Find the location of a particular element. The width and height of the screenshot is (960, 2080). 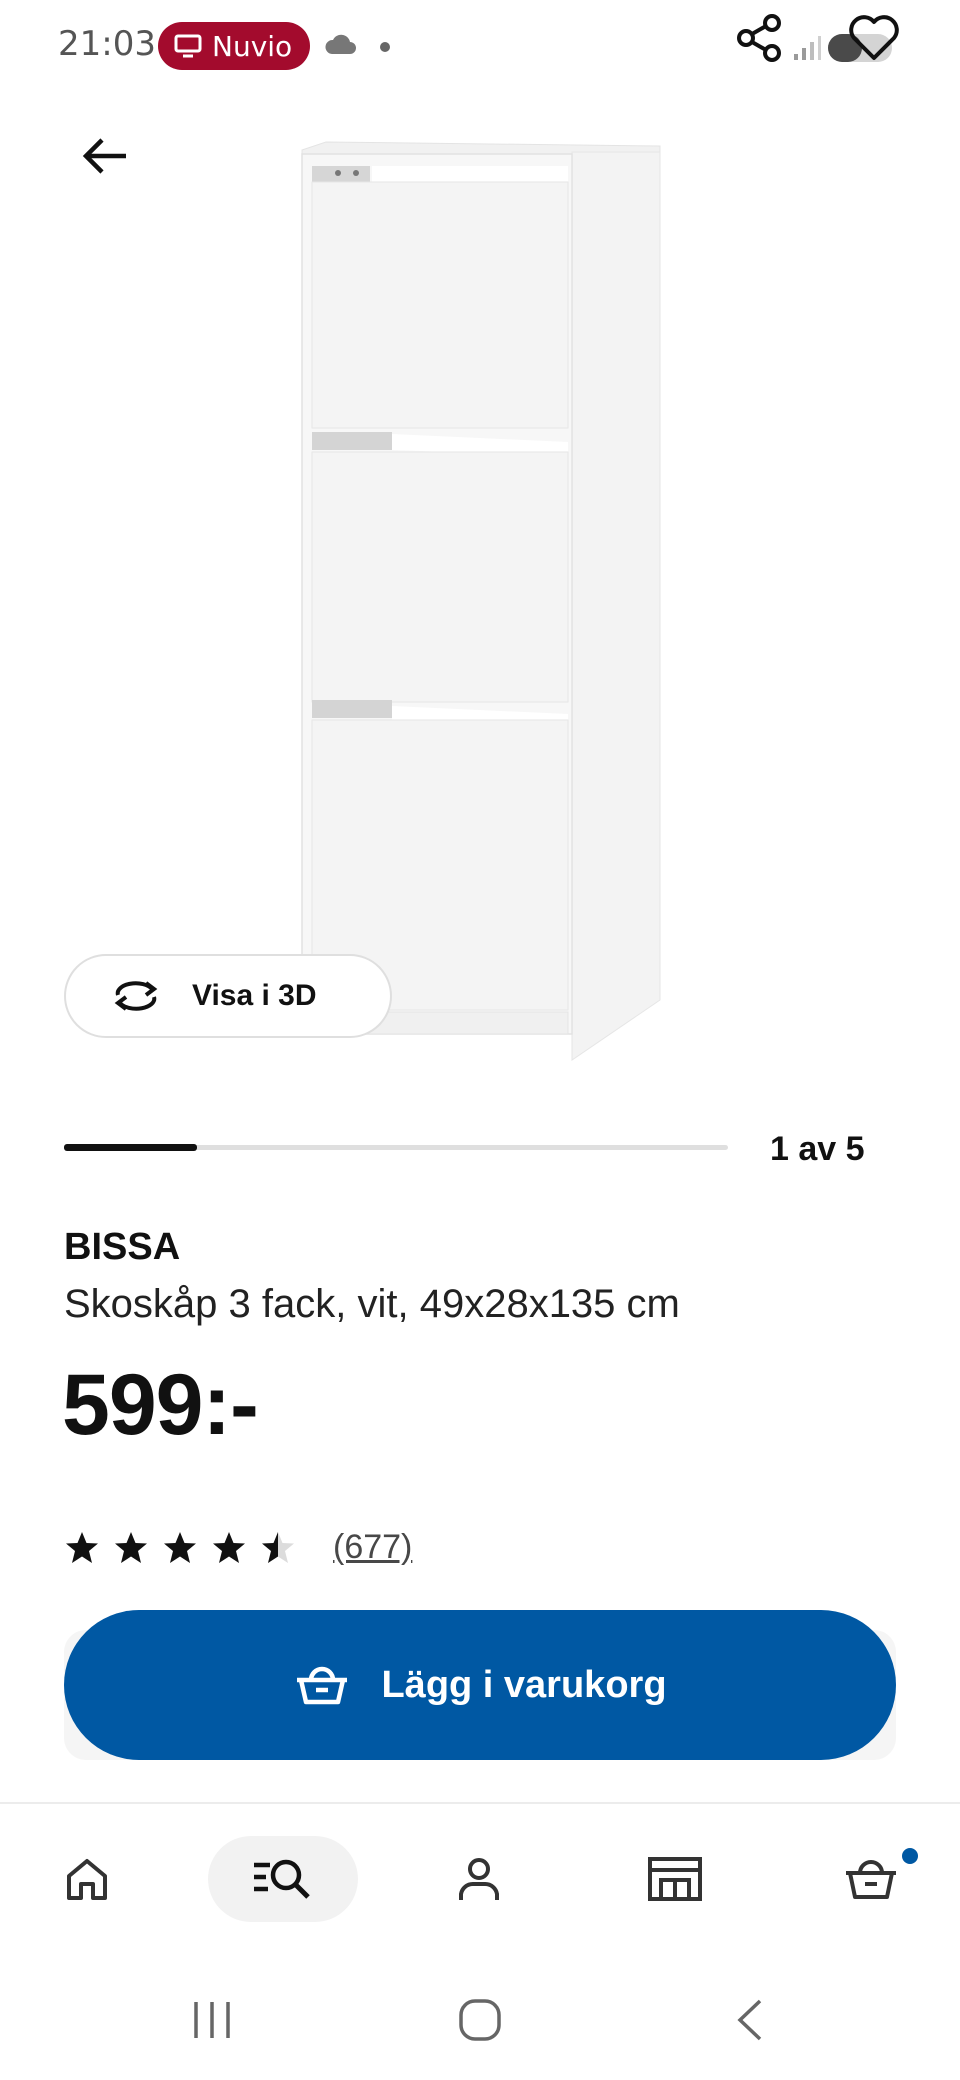

nav-stores is located at coordinates (675, 1879).